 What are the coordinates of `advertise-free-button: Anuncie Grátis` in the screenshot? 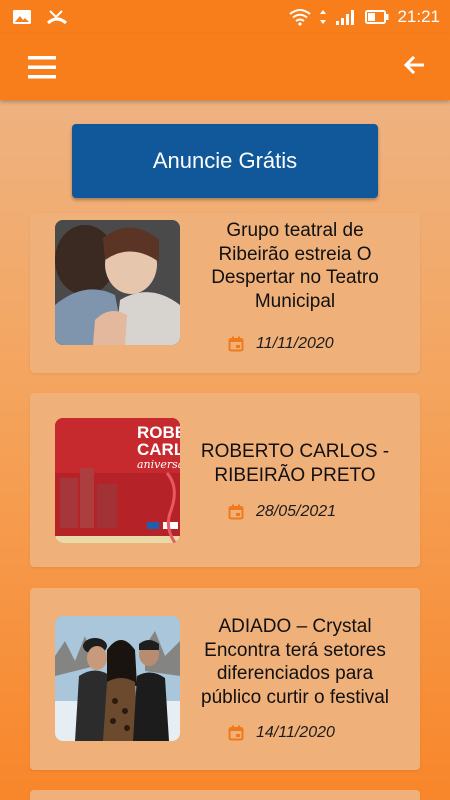 It's located at (225, 161).